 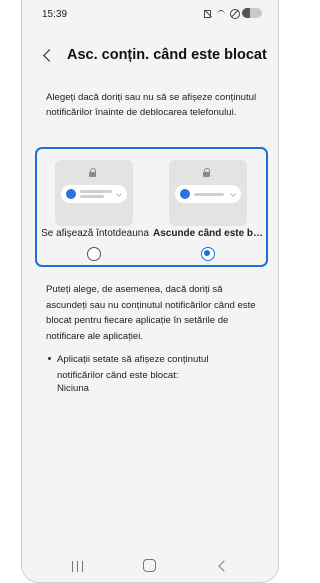 What do you see at coordinates (55, 14) in the screenshot?
I see `status-time: 15:39` at bounding box center [55, 14].